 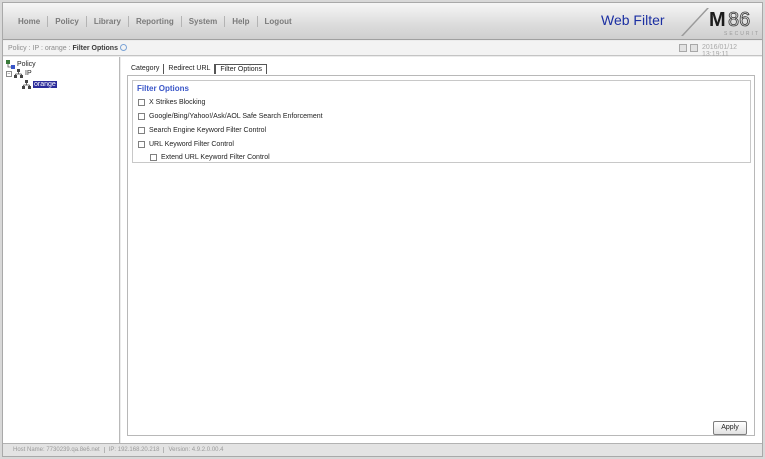 I want to click on x-strikes-checkbox, so click(x=141, y=102).